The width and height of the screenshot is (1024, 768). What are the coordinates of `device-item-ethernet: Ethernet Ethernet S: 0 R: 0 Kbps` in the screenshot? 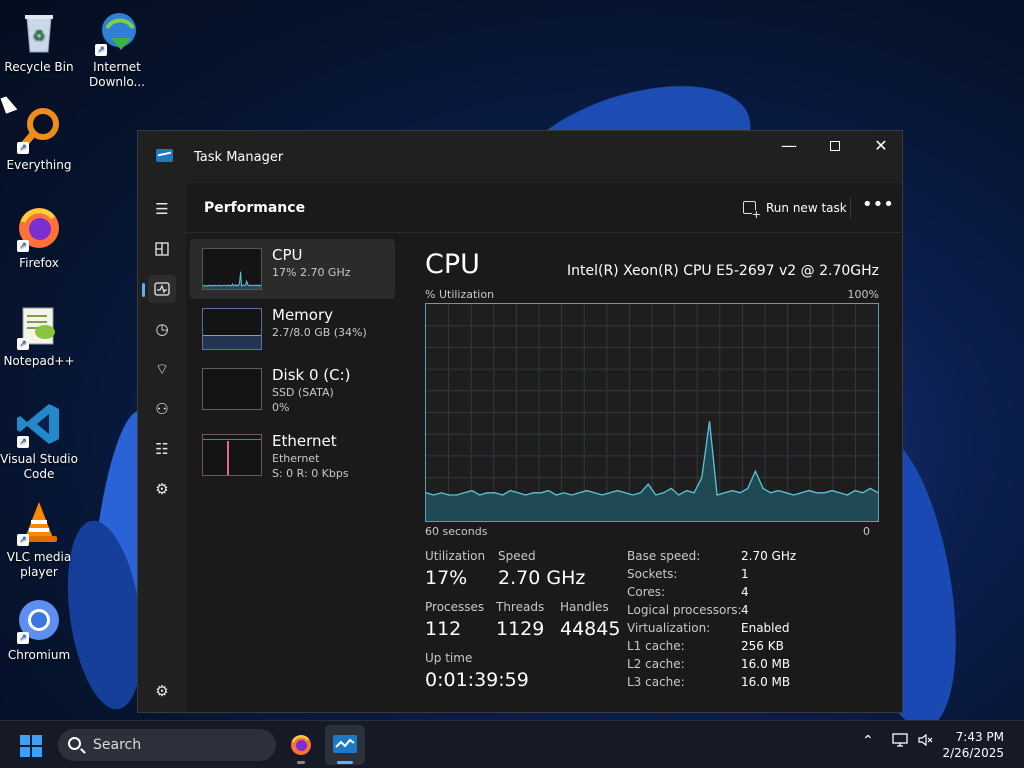 It's located at (292, 455).